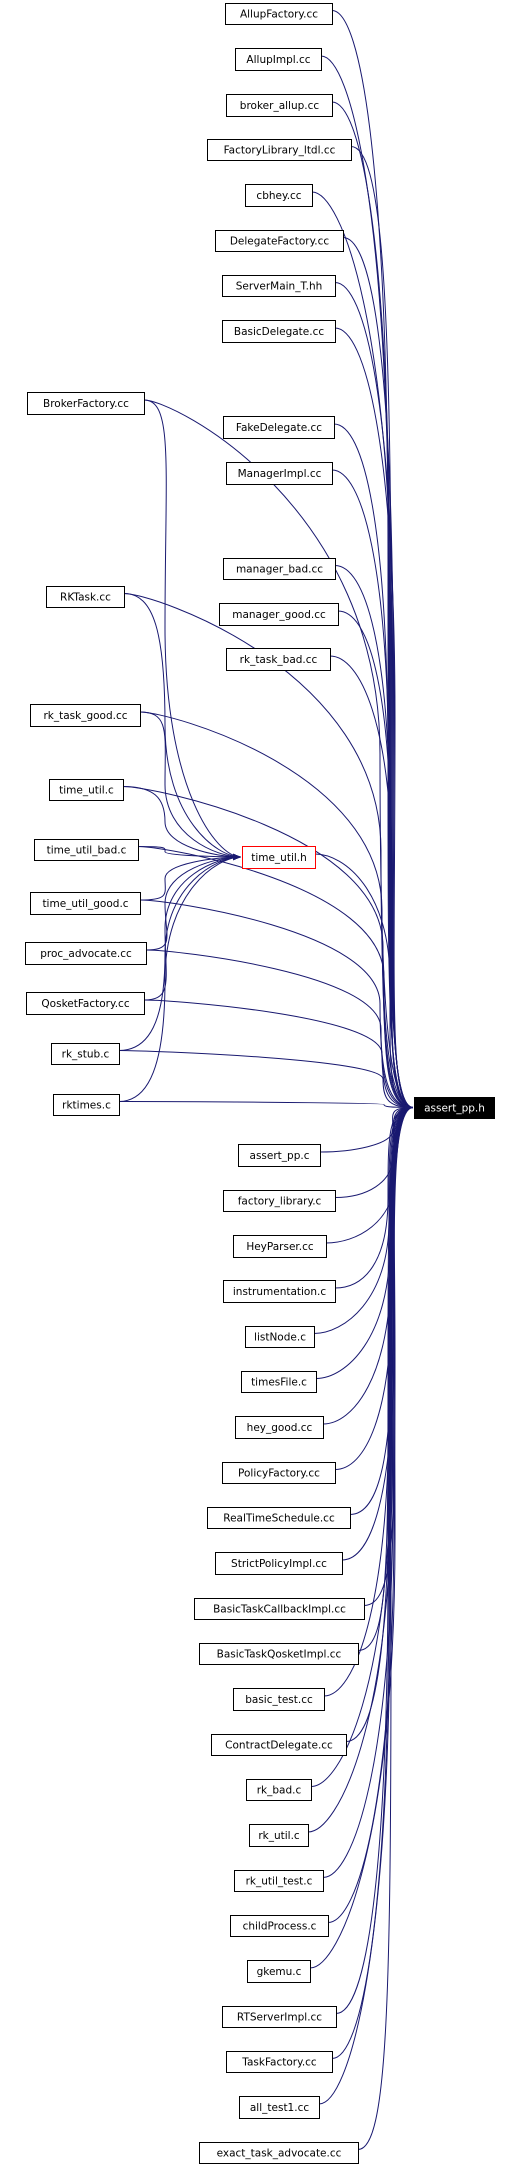  Describe the element at coordinates (385, 1627) in the screenshot. I see `edge-exact-task-advocate-cc-to-assert-pp-h` at that location.